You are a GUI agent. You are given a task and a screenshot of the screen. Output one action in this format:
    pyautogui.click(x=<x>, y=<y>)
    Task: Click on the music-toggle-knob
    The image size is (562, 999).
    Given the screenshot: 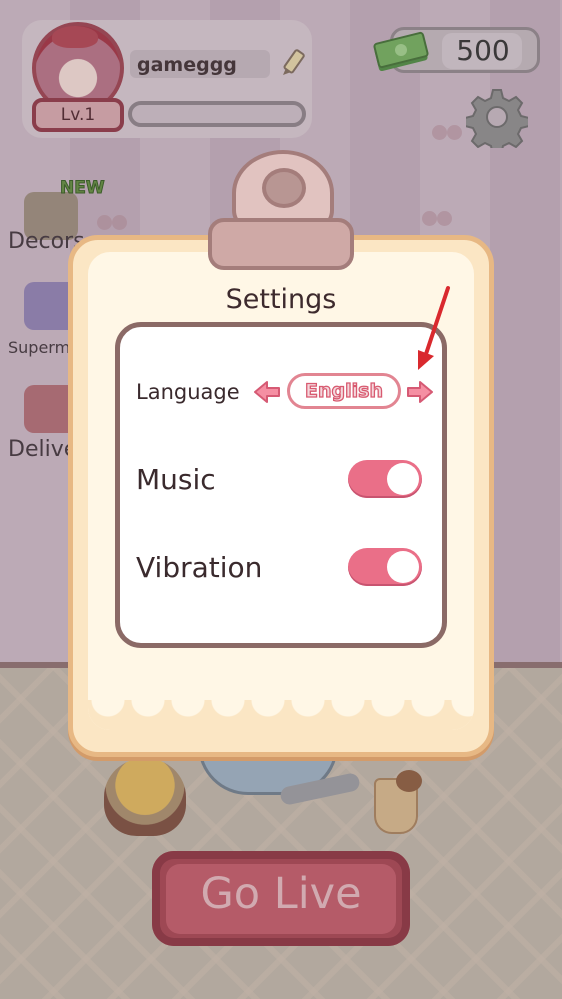 What is the action you would take?
    pyautogui.click(x=403, y=479)
    